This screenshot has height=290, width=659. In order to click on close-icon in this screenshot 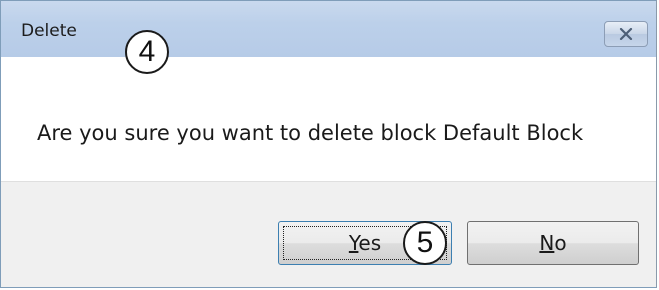, I will do `click(626, 34)`.